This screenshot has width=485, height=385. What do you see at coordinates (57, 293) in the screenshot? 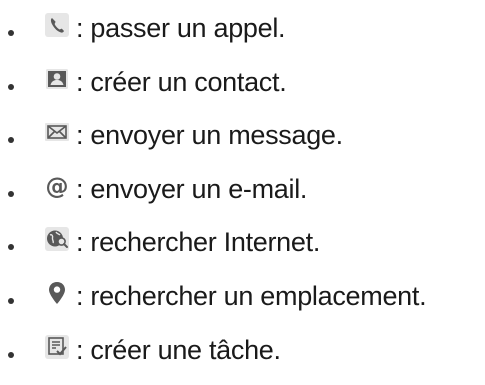
I see `location-pin-icon` at bounding box center [57, 293].